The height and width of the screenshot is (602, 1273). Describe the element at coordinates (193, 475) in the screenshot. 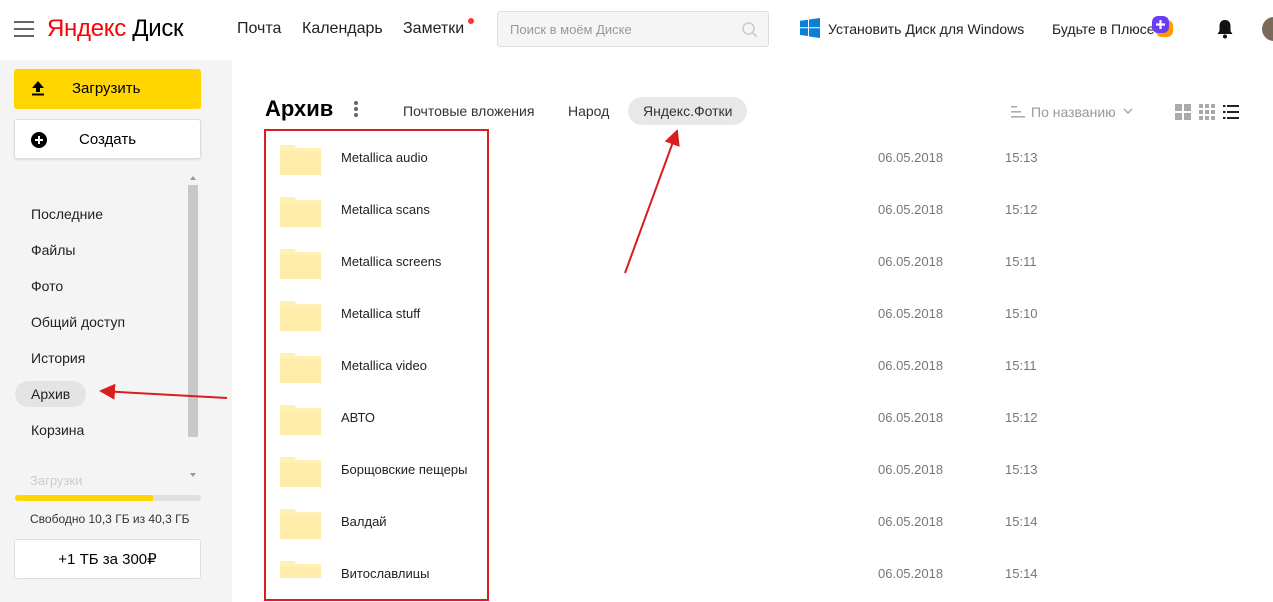

I see `scroll-down-icon` at that location.